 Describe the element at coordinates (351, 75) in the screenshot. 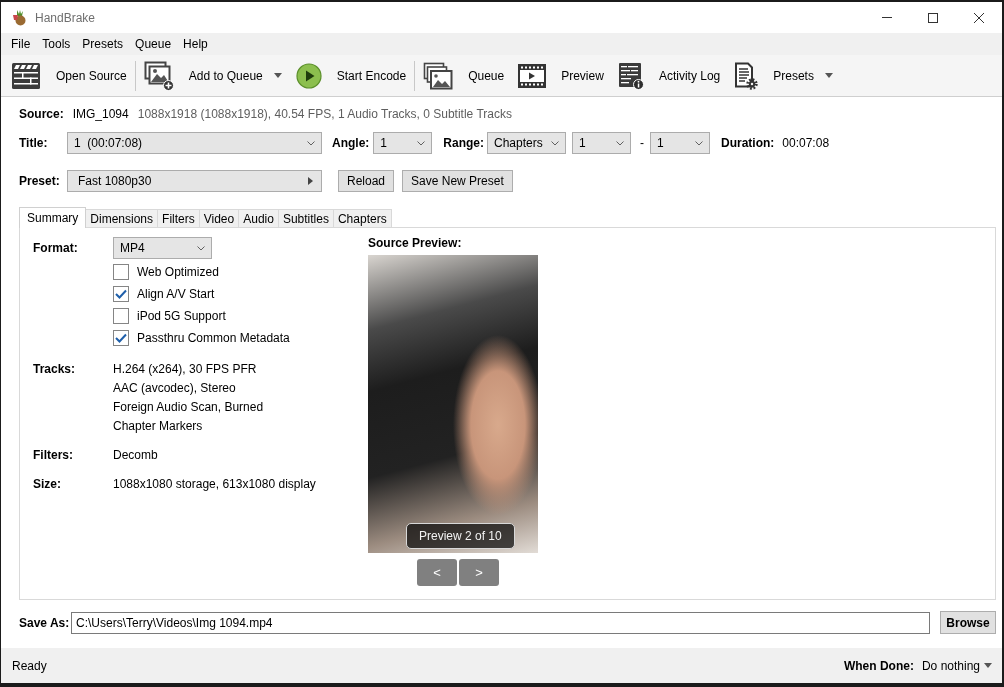

I see `toolbar-button: Start Encode` at that location.